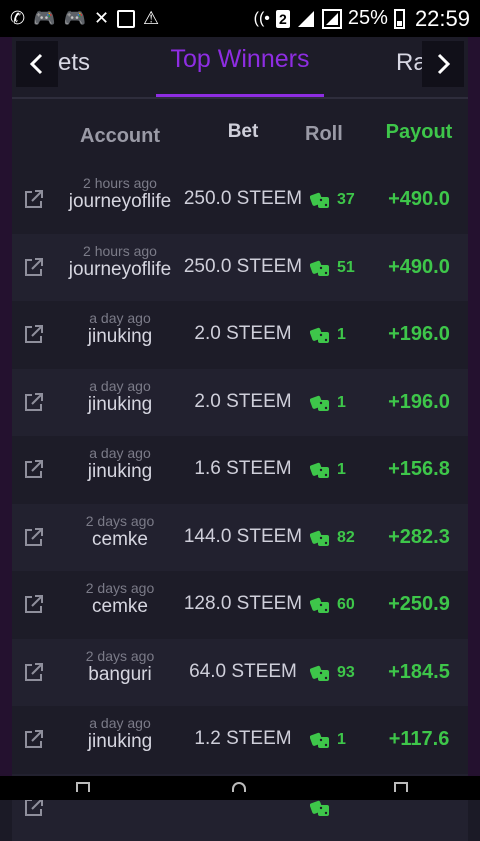 The width and height of the screenshot is (480, 841). What do you see at coordinates (120, 675) in the screenshot?
I see `account-name: banguri` at bounding box center [120, 675].